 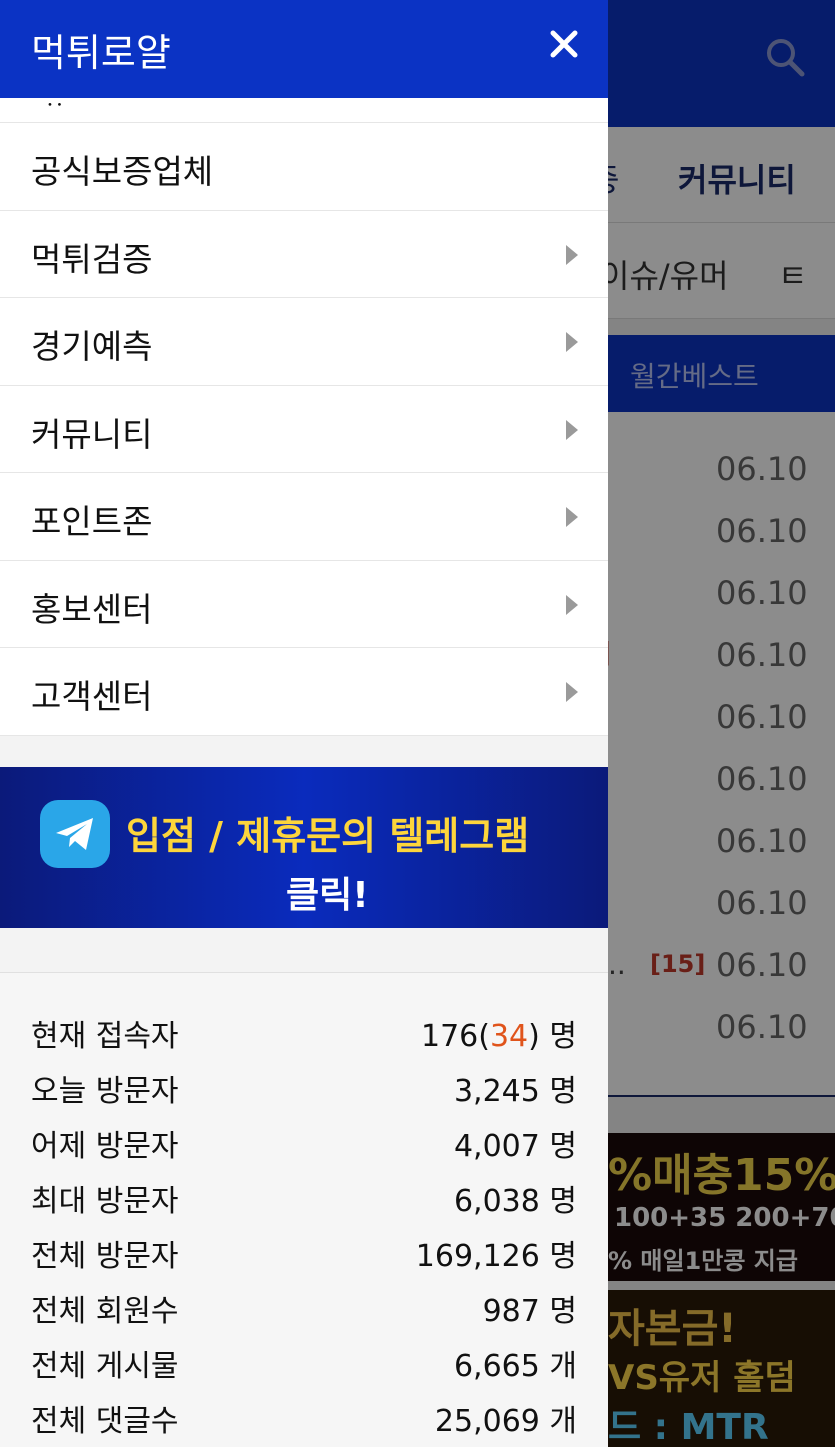 What do you see at coordinates (515, 1091) in the screenshot?
I see `stat-value: 3,245 명` at bounding box center [515, 1091].